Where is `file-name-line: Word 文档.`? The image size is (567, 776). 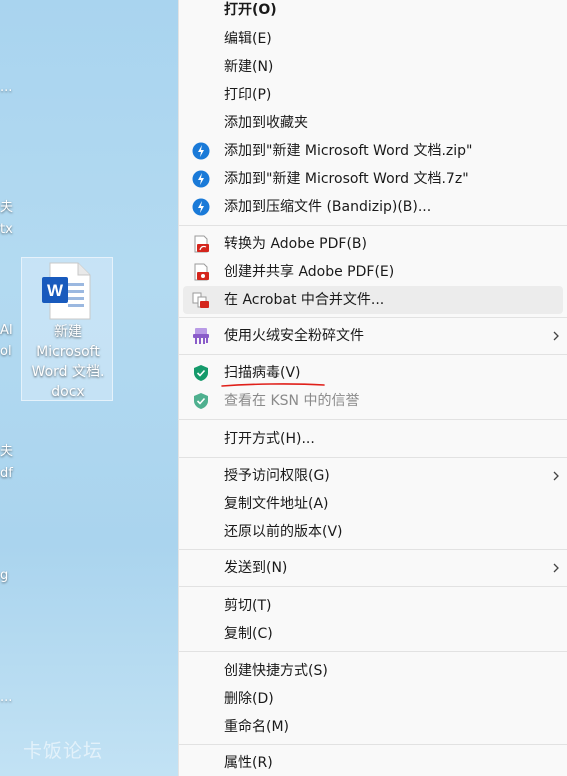 file-name-line: Word 文档. is located at coordinates (68, 372).